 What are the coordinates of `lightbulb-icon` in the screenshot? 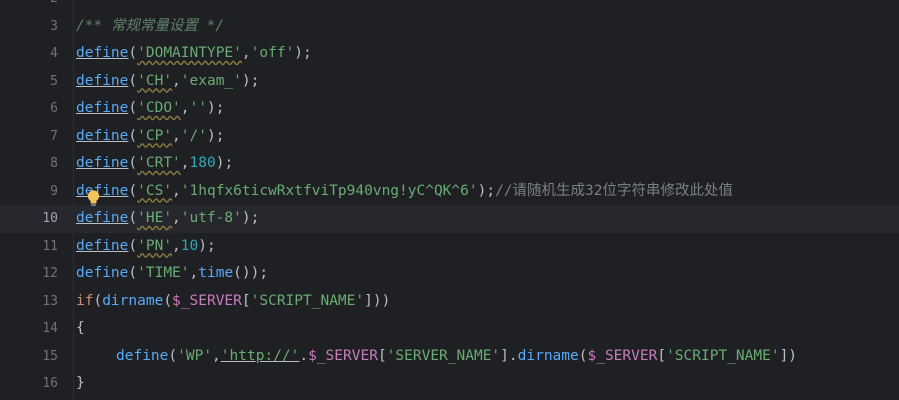 It's located at (93, 199).